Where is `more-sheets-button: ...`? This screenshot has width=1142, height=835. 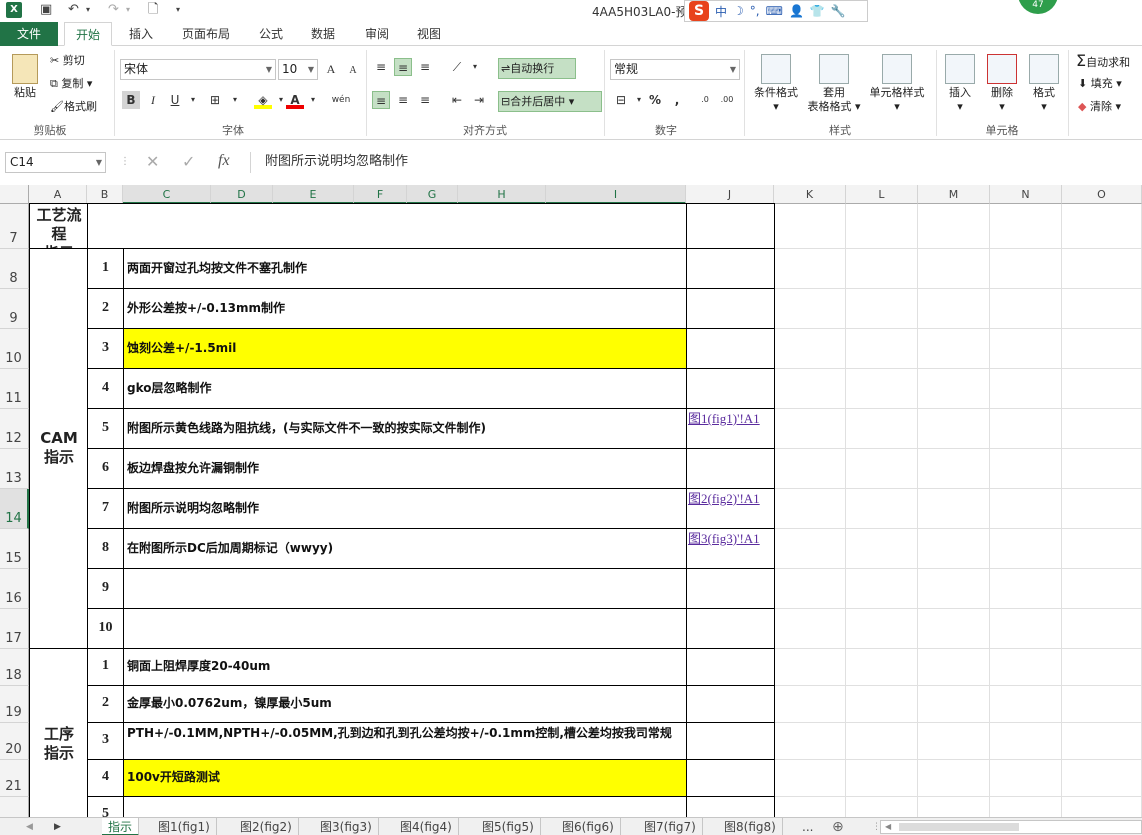 more-sheets-button: ... is located at coordinates (807, 826).